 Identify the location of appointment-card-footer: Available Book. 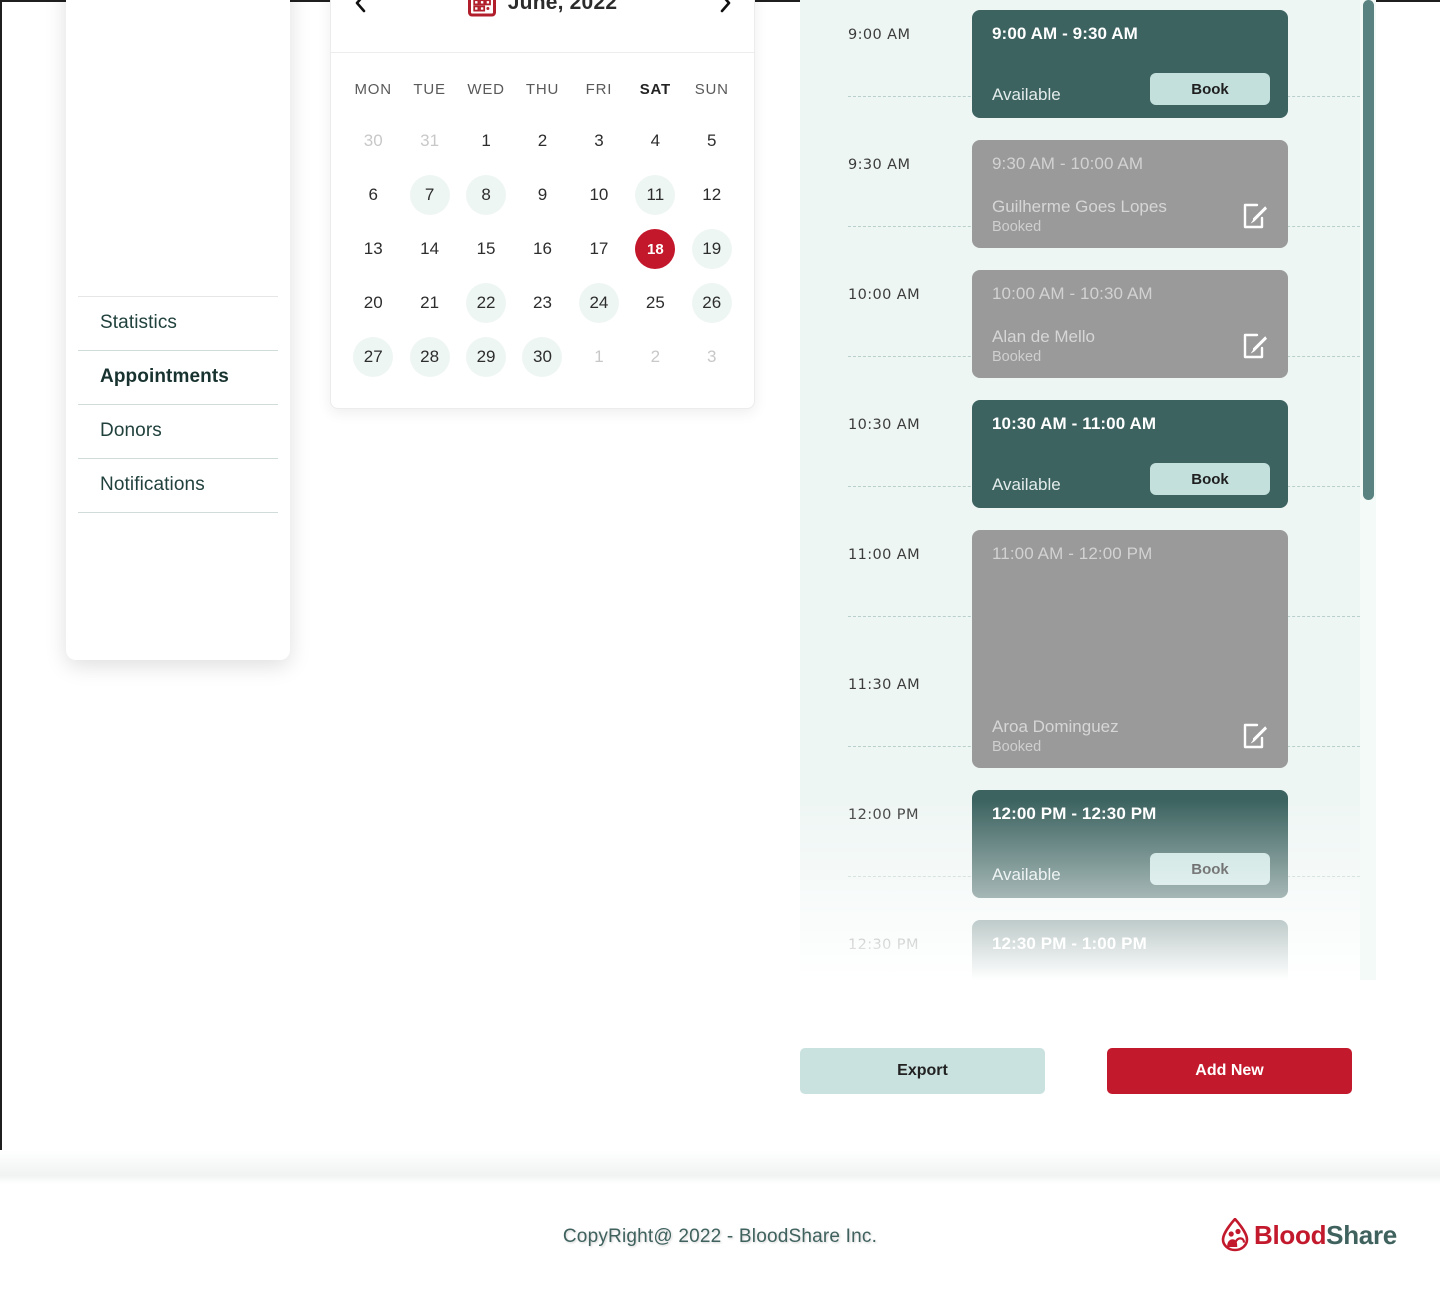
(1131, 89).